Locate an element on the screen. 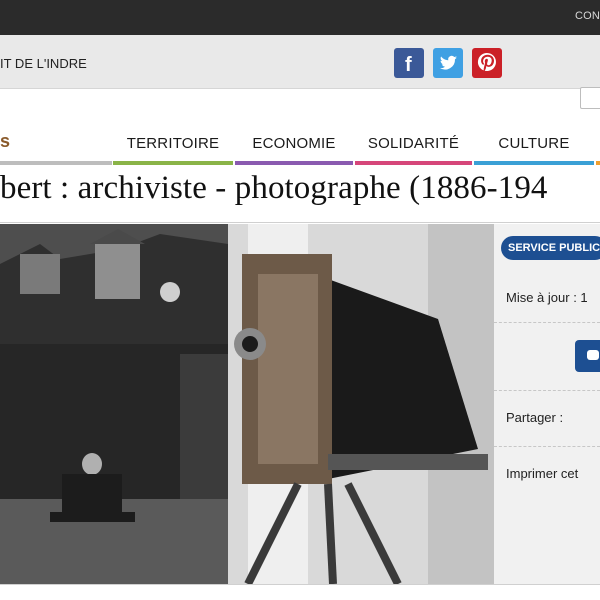 The image size is (600, 600). comment-icon is located at coordinates (593, 355).